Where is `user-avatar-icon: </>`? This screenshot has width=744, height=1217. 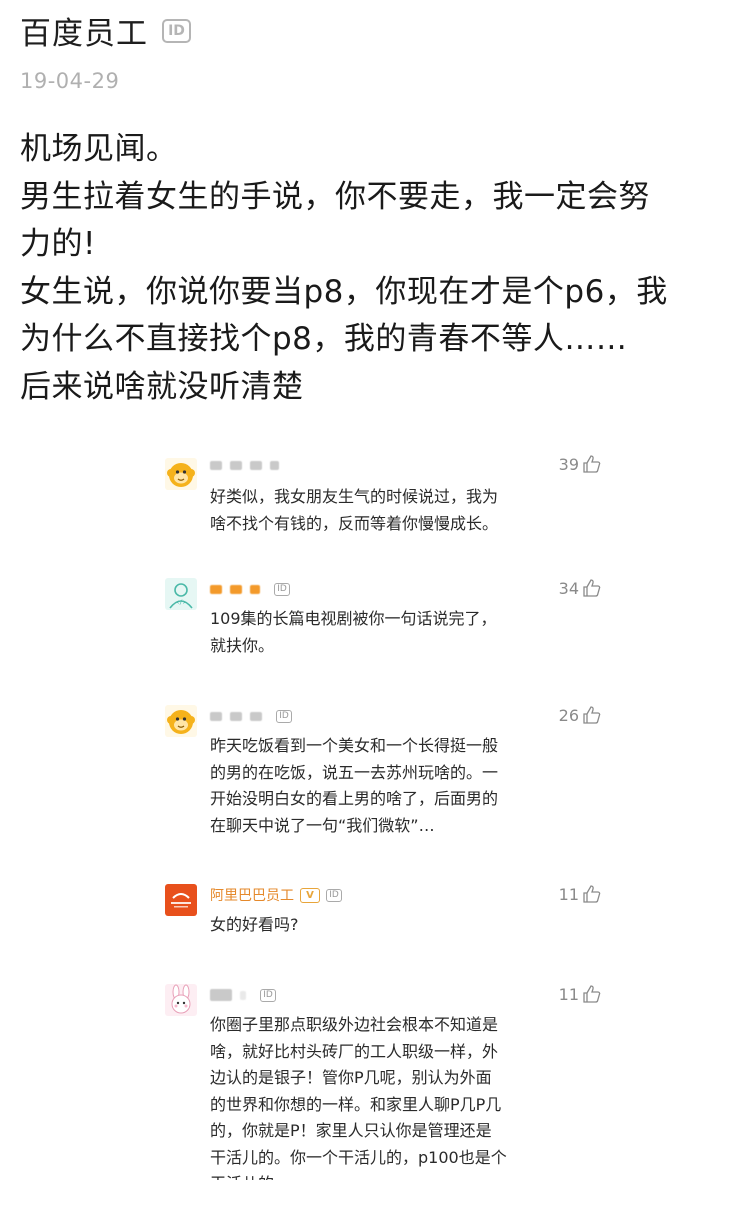 user-avatar-icon: </> is located at coordinates (181, 594).